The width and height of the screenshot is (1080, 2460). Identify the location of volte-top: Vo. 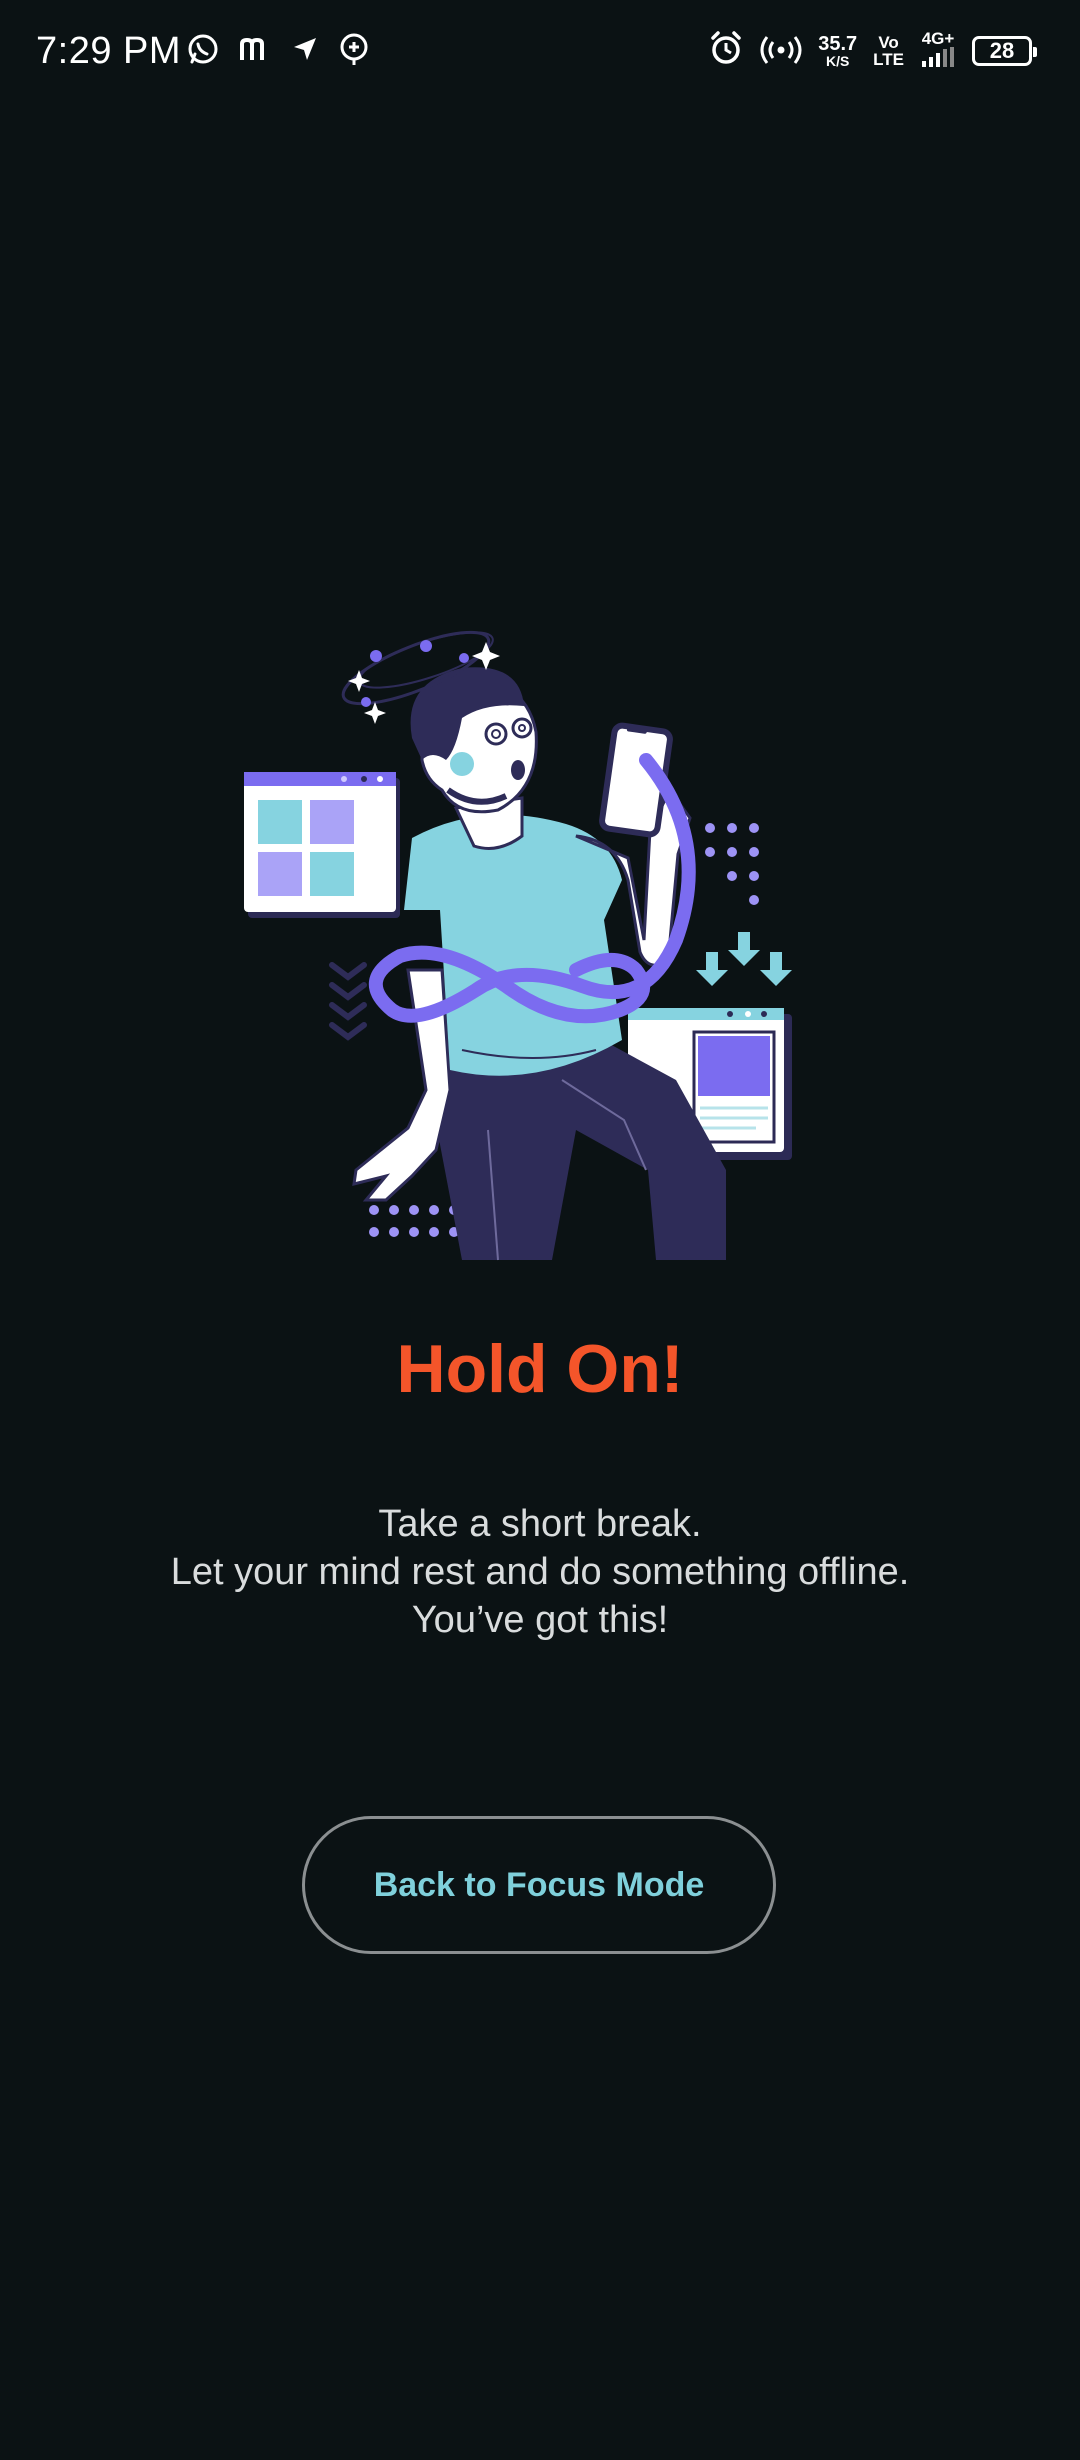
(888, 42).